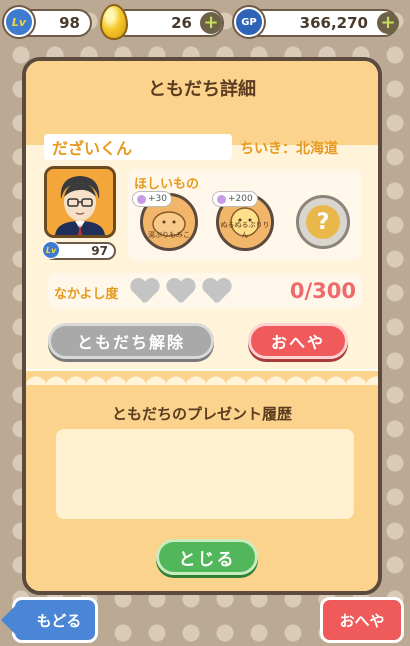 The width and height of the screenshot is (410, 646). I want to click on present-history-list, so click(205, 474).